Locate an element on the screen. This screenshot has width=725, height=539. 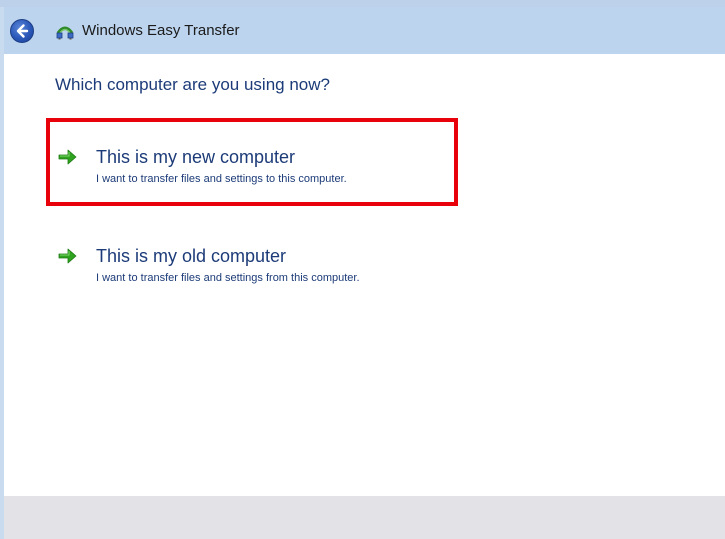
option-old-title: This is my old computer is located at coordinates (191, 256).